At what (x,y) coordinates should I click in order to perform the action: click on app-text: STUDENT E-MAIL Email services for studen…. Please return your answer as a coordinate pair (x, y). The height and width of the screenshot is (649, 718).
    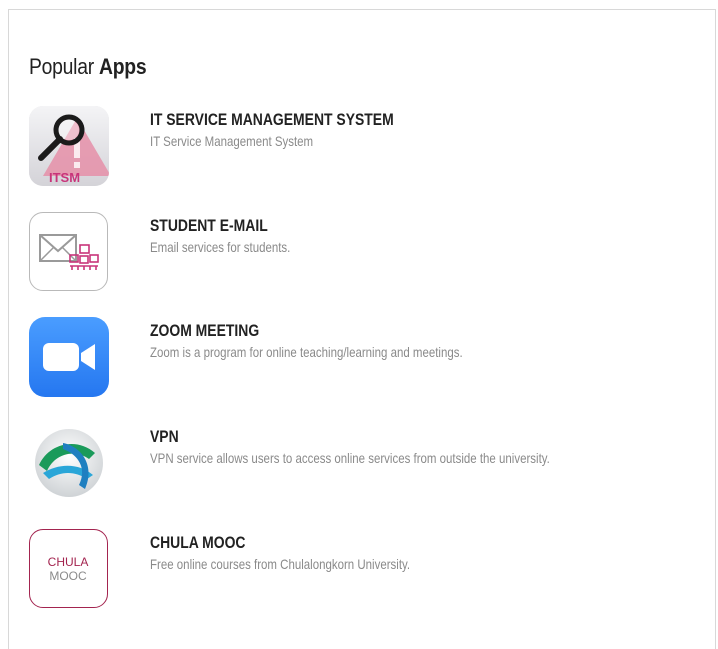
    Looking at the image, I should click on (430, 236).